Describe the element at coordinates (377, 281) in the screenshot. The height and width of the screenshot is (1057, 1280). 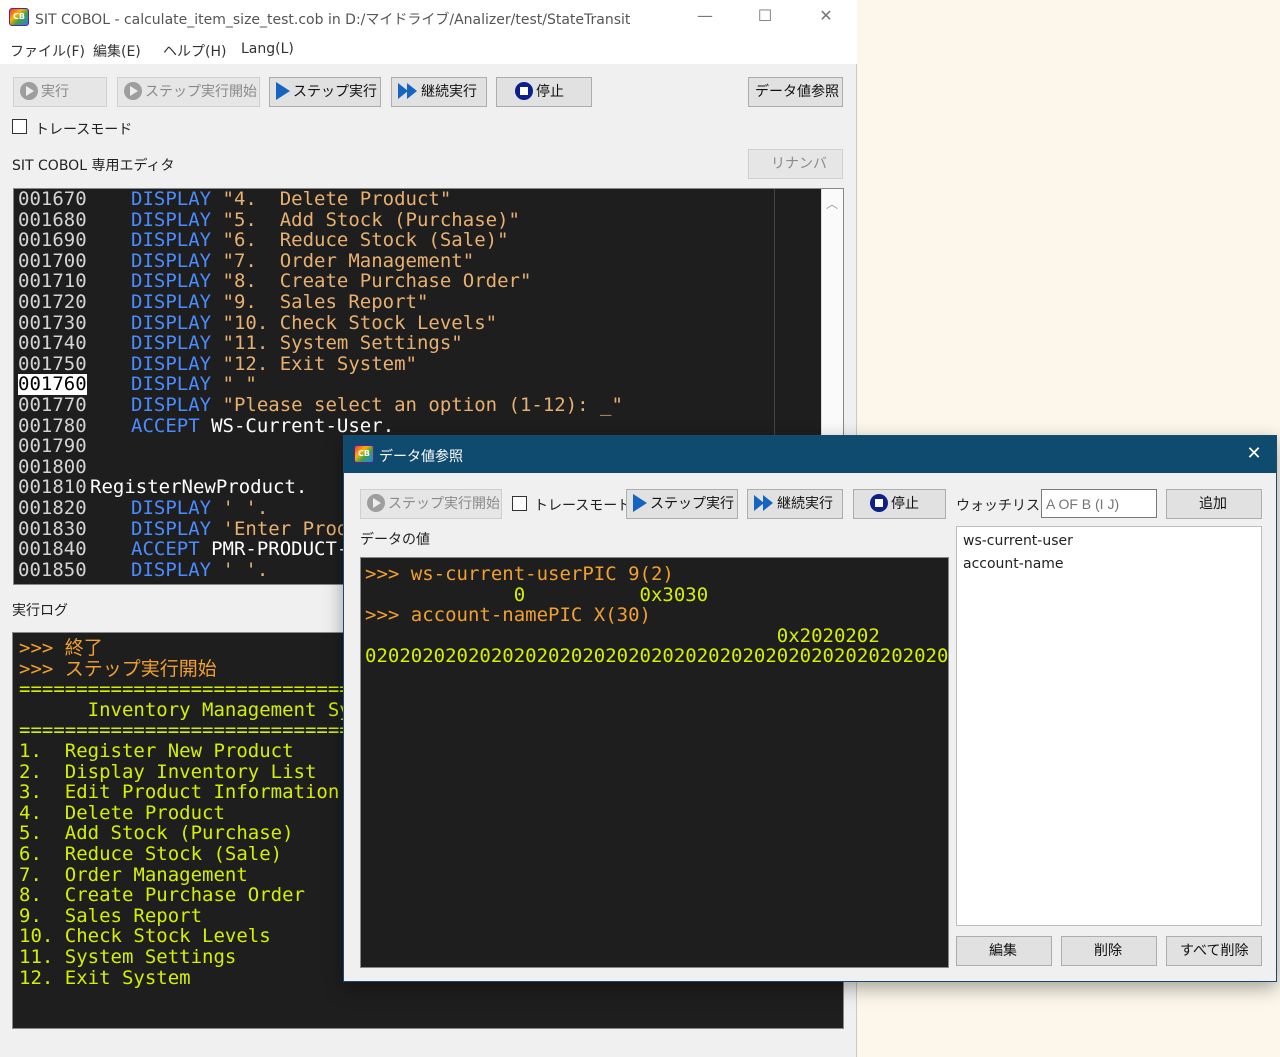
I see `code-string: "8. Create Purchase Order"` at that location.